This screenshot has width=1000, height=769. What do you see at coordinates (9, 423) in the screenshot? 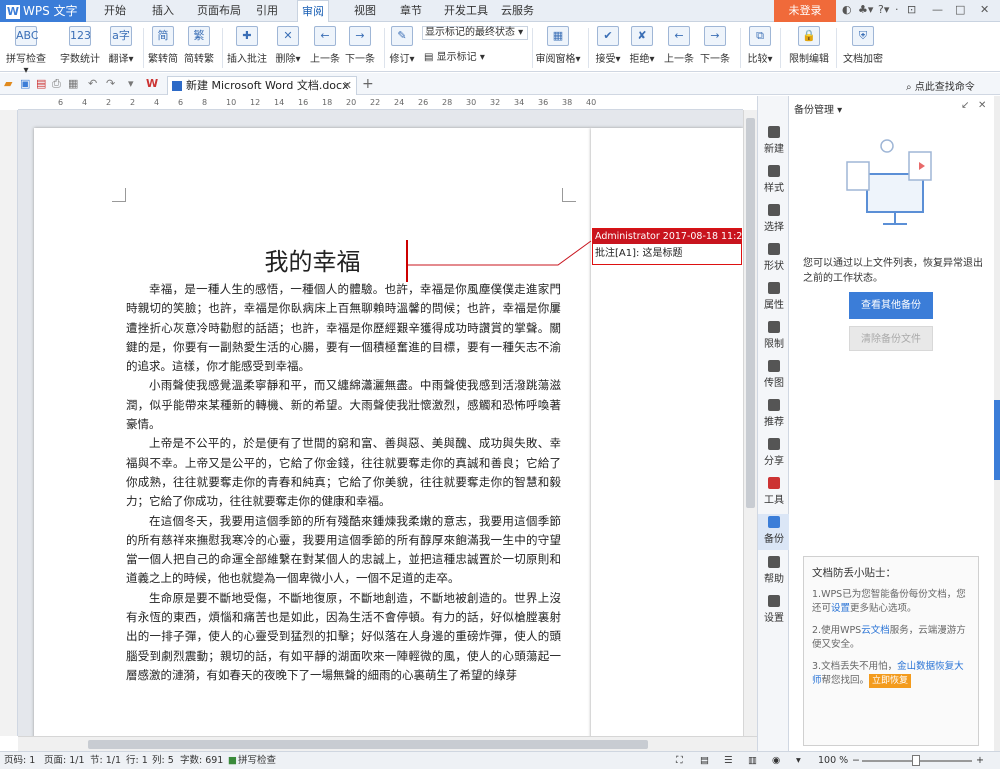
I see `vertical-ruler` at bounding box center [9, 423].